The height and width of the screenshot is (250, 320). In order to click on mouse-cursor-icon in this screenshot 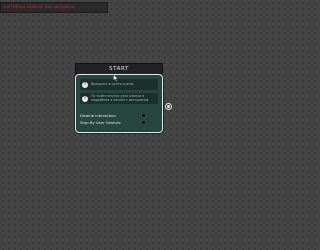, I will do `click(116, 78)`.